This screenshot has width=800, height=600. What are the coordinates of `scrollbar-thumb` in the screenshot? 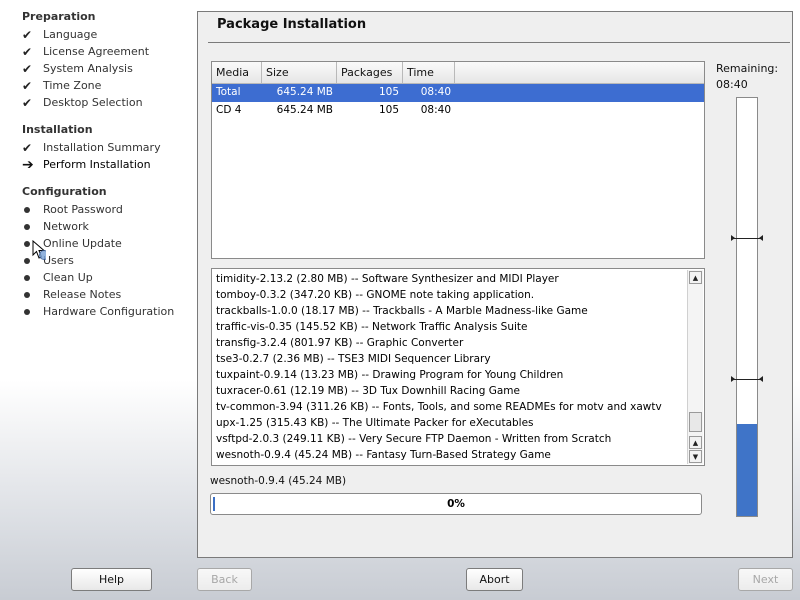 It's located at (695, 422).